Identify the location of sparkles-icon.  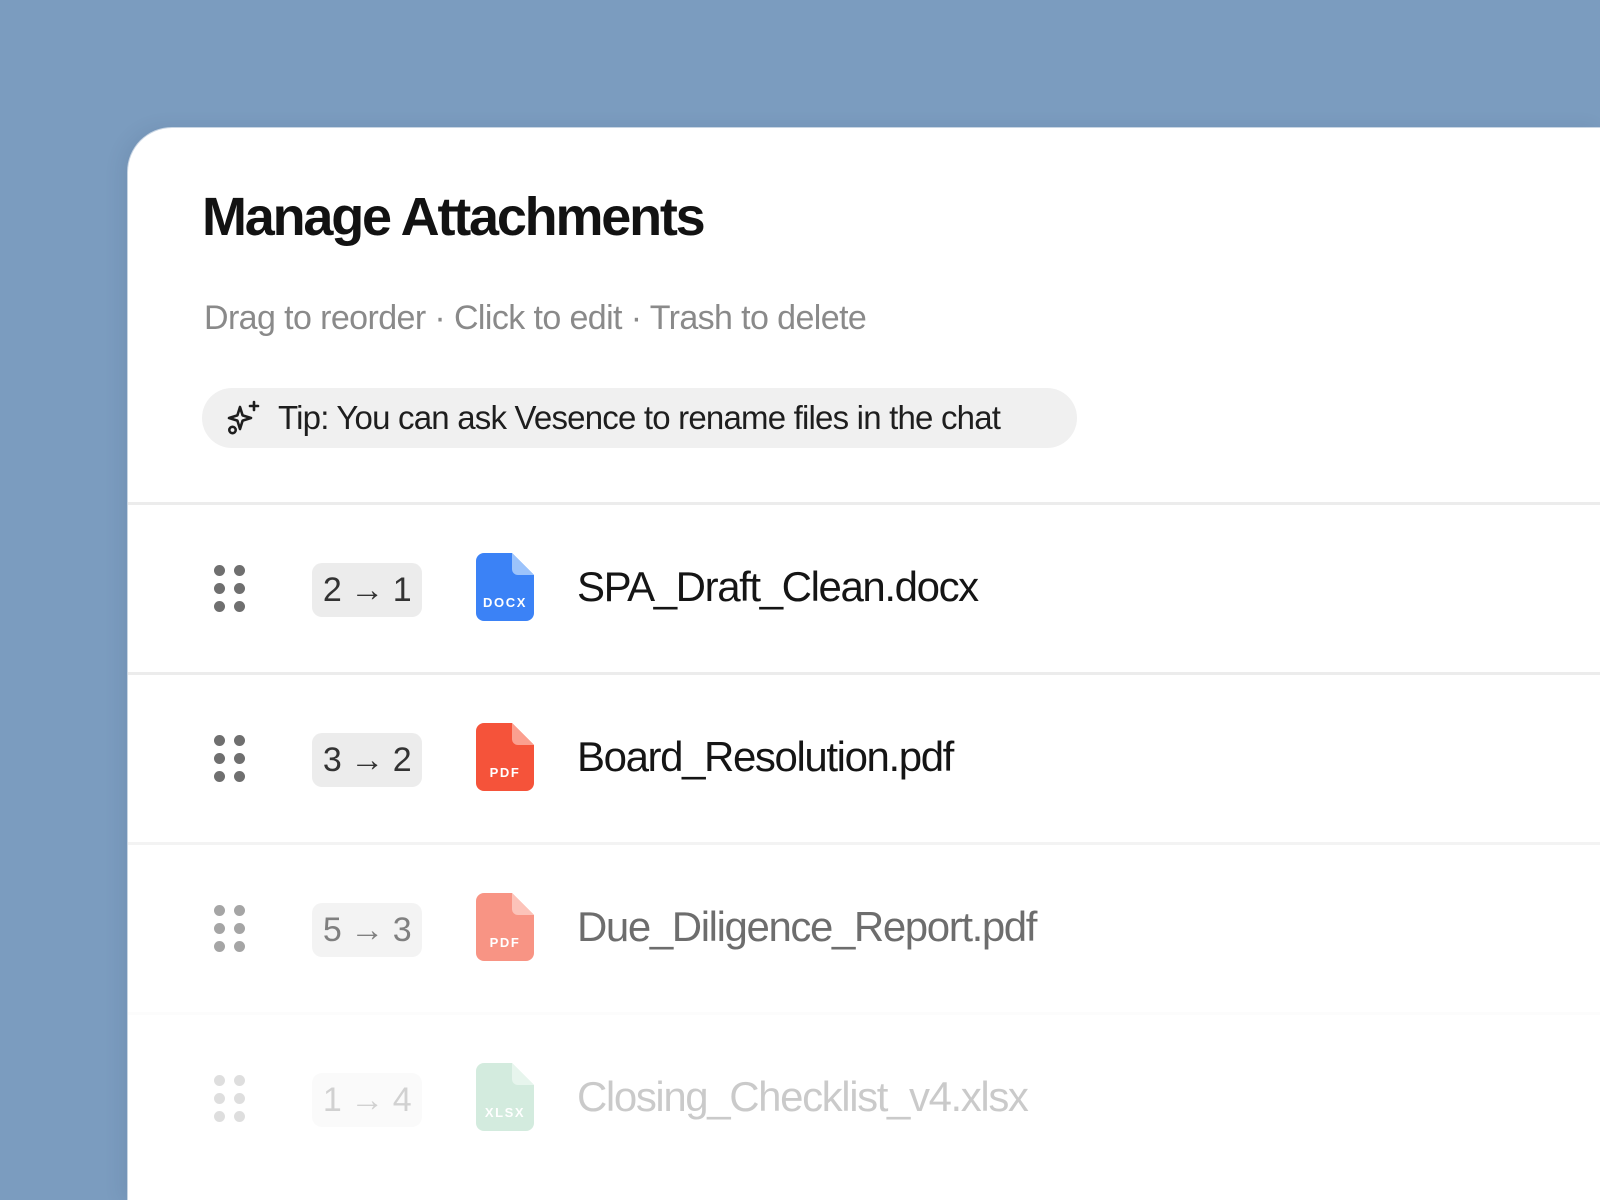
(244, 418).